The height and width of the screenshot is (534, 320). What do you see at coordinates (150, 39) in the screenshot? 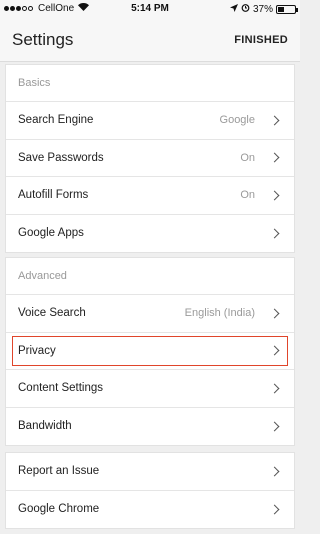
I see `app-header: Settings FINISHED` at bounding box center [150, 39].